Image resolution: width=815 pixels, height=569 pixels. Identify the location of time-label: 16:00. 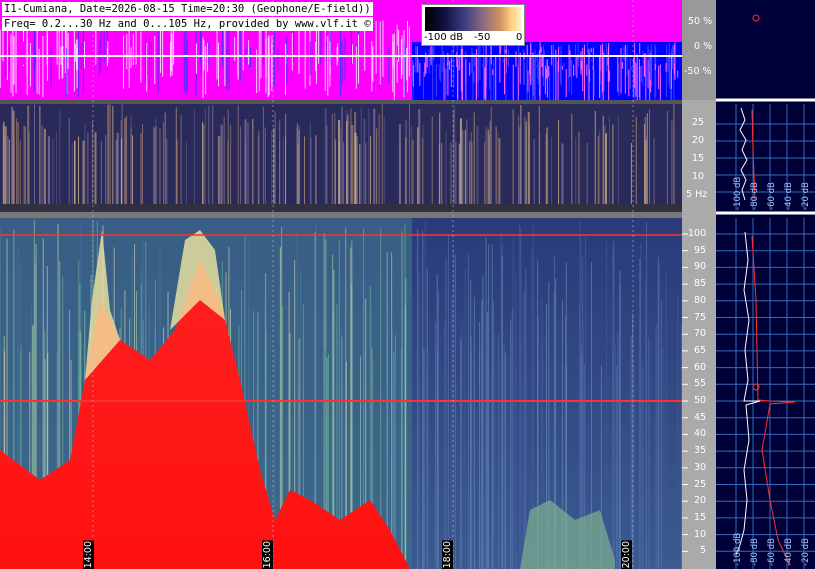
(267, 554).